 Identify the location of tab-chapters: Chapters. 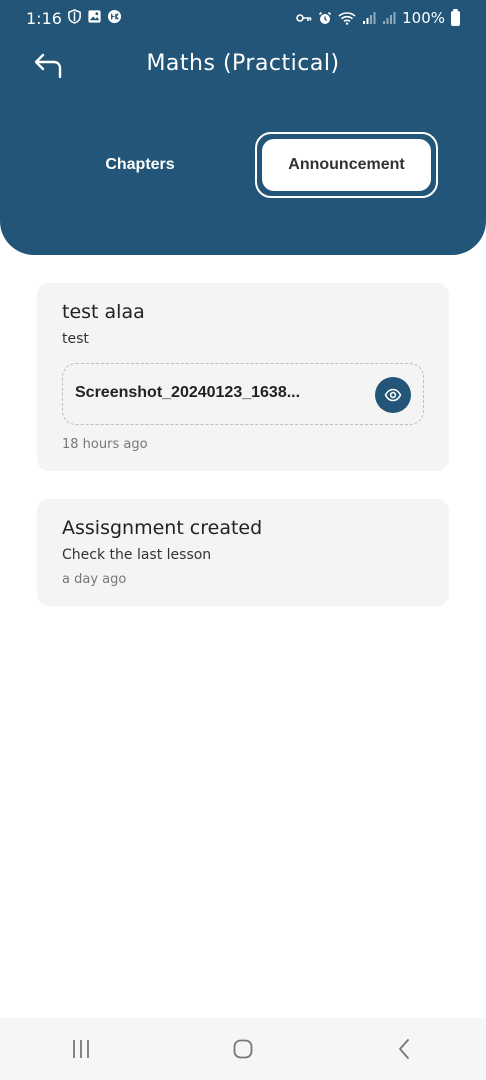
(140, 165).